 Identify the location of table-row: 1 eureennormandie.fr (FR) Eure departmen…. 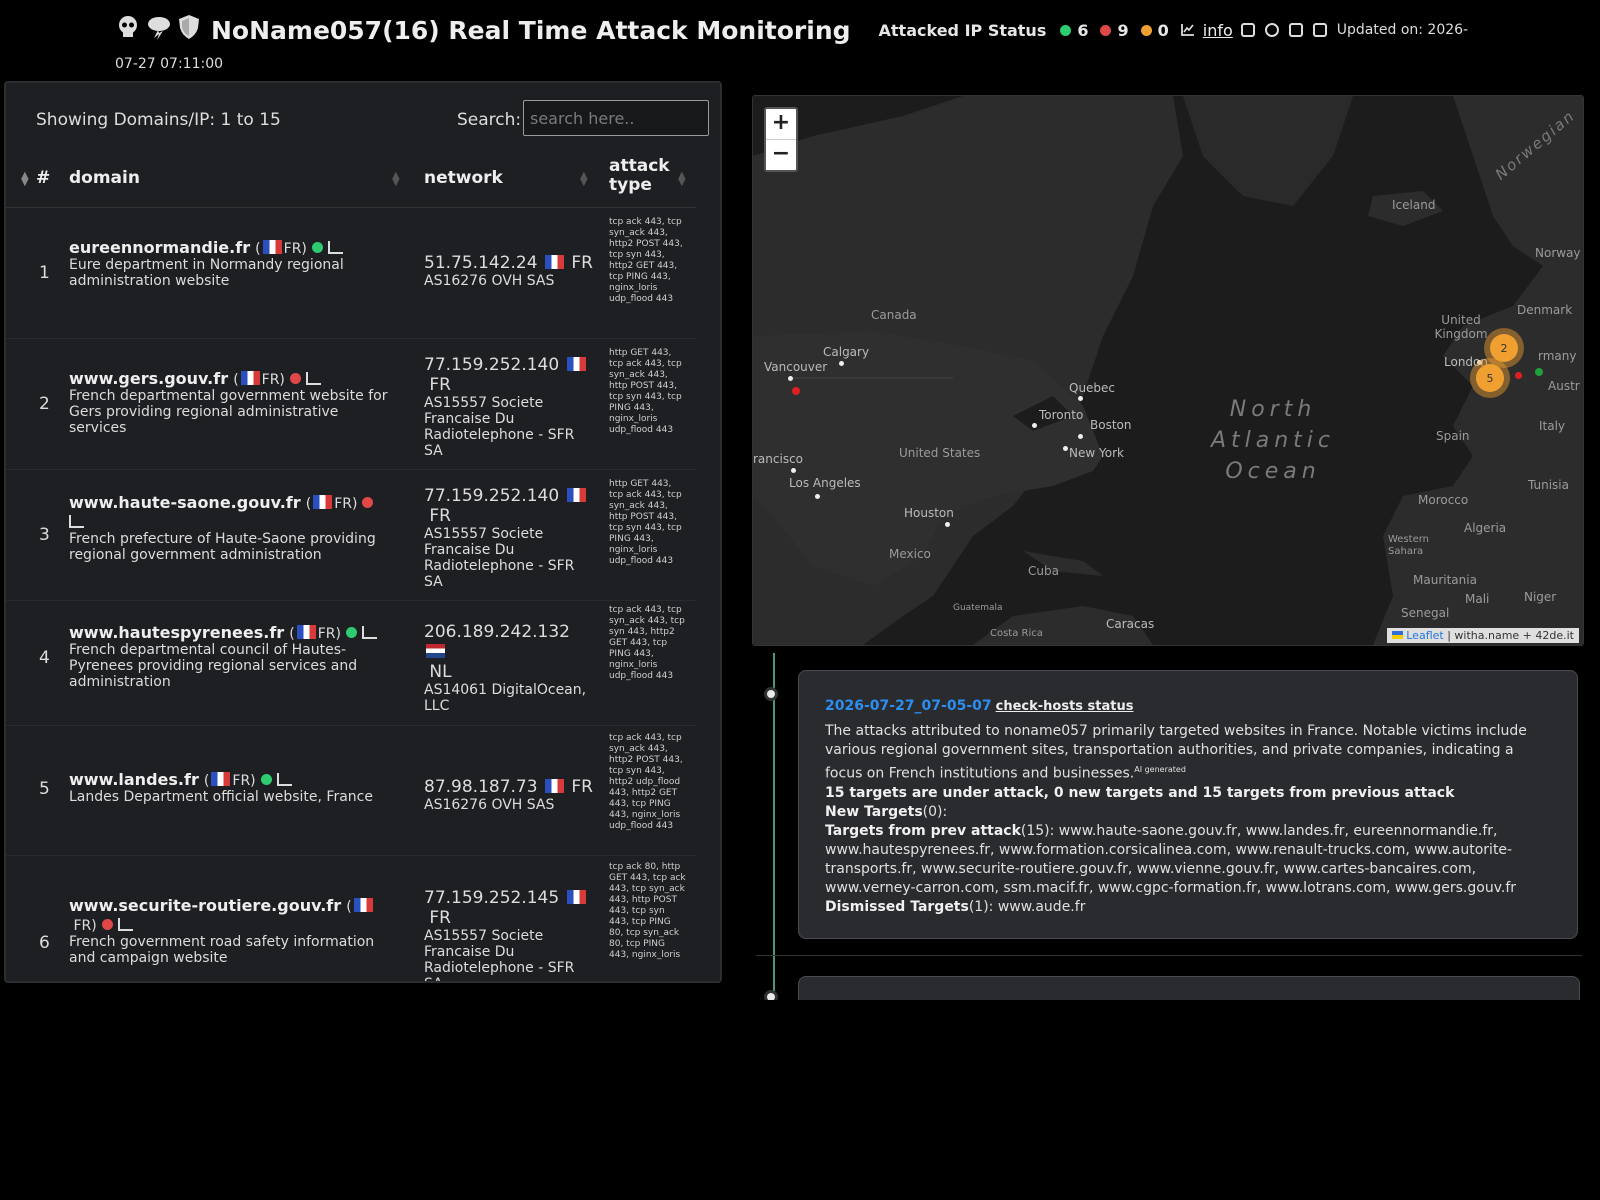
(351, 273).